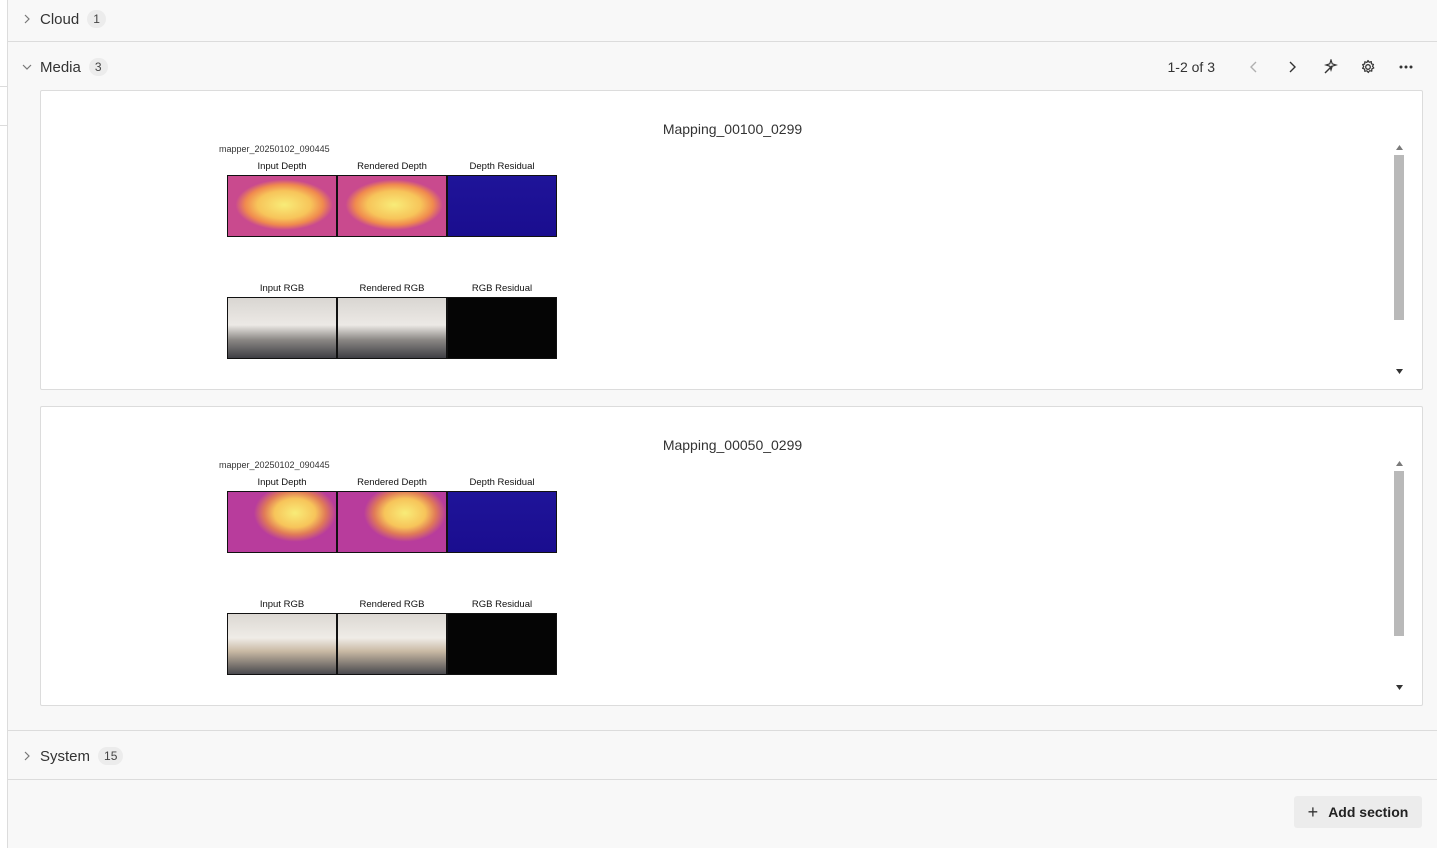 The height and width of the screenshot is (848, 1437). What do you see at coordinates (65, 756) in the screenshot?
I see `section-title: System` at bounding box center [65, 756].